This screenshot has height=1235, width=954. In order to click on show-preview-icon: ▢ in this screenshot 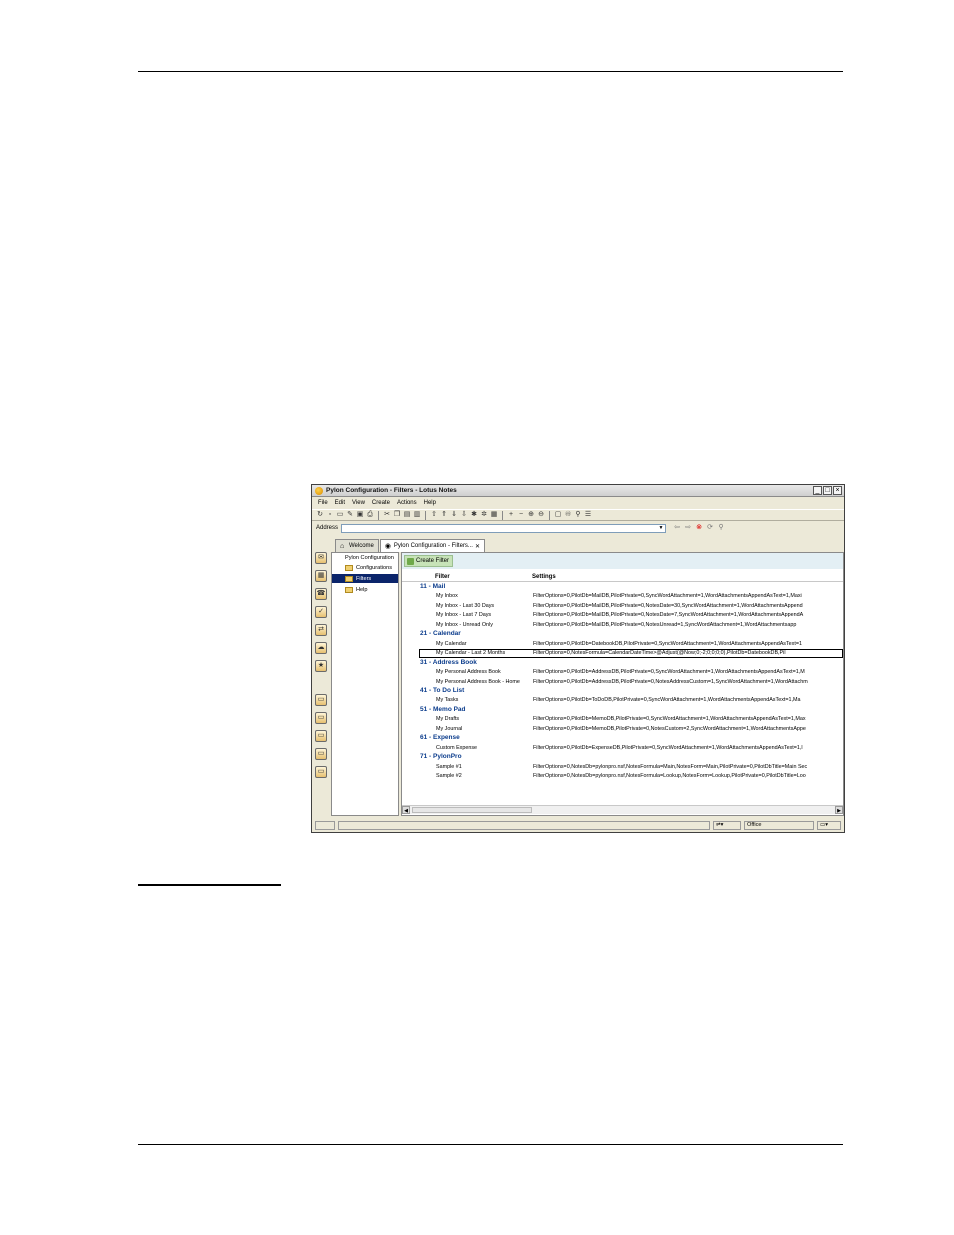, I will do `click(558, 515)`.